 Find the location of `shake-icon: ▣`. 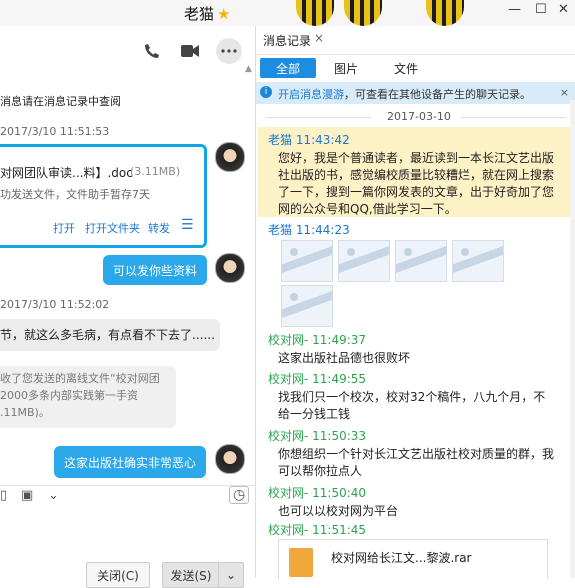

shake-icon: ▣ is located at coordinates (27, 495).